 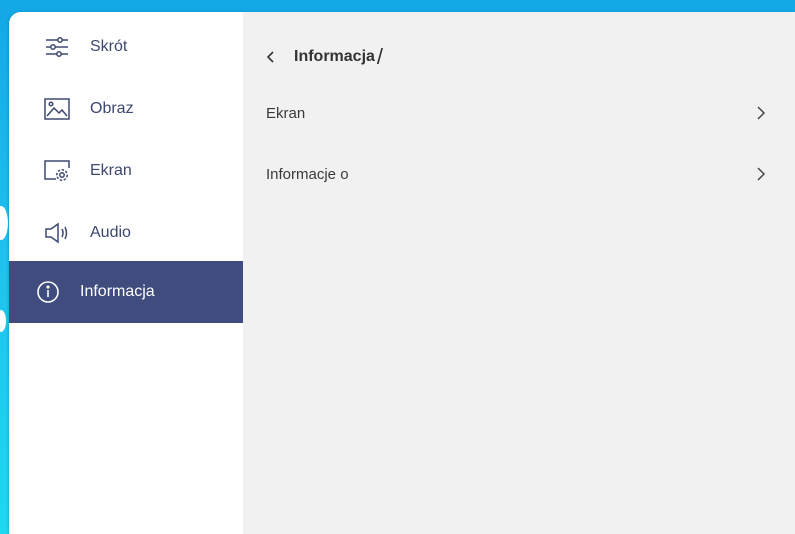 I want to click on sidebar-item-label: Ekran, so click(x=111, y=170).